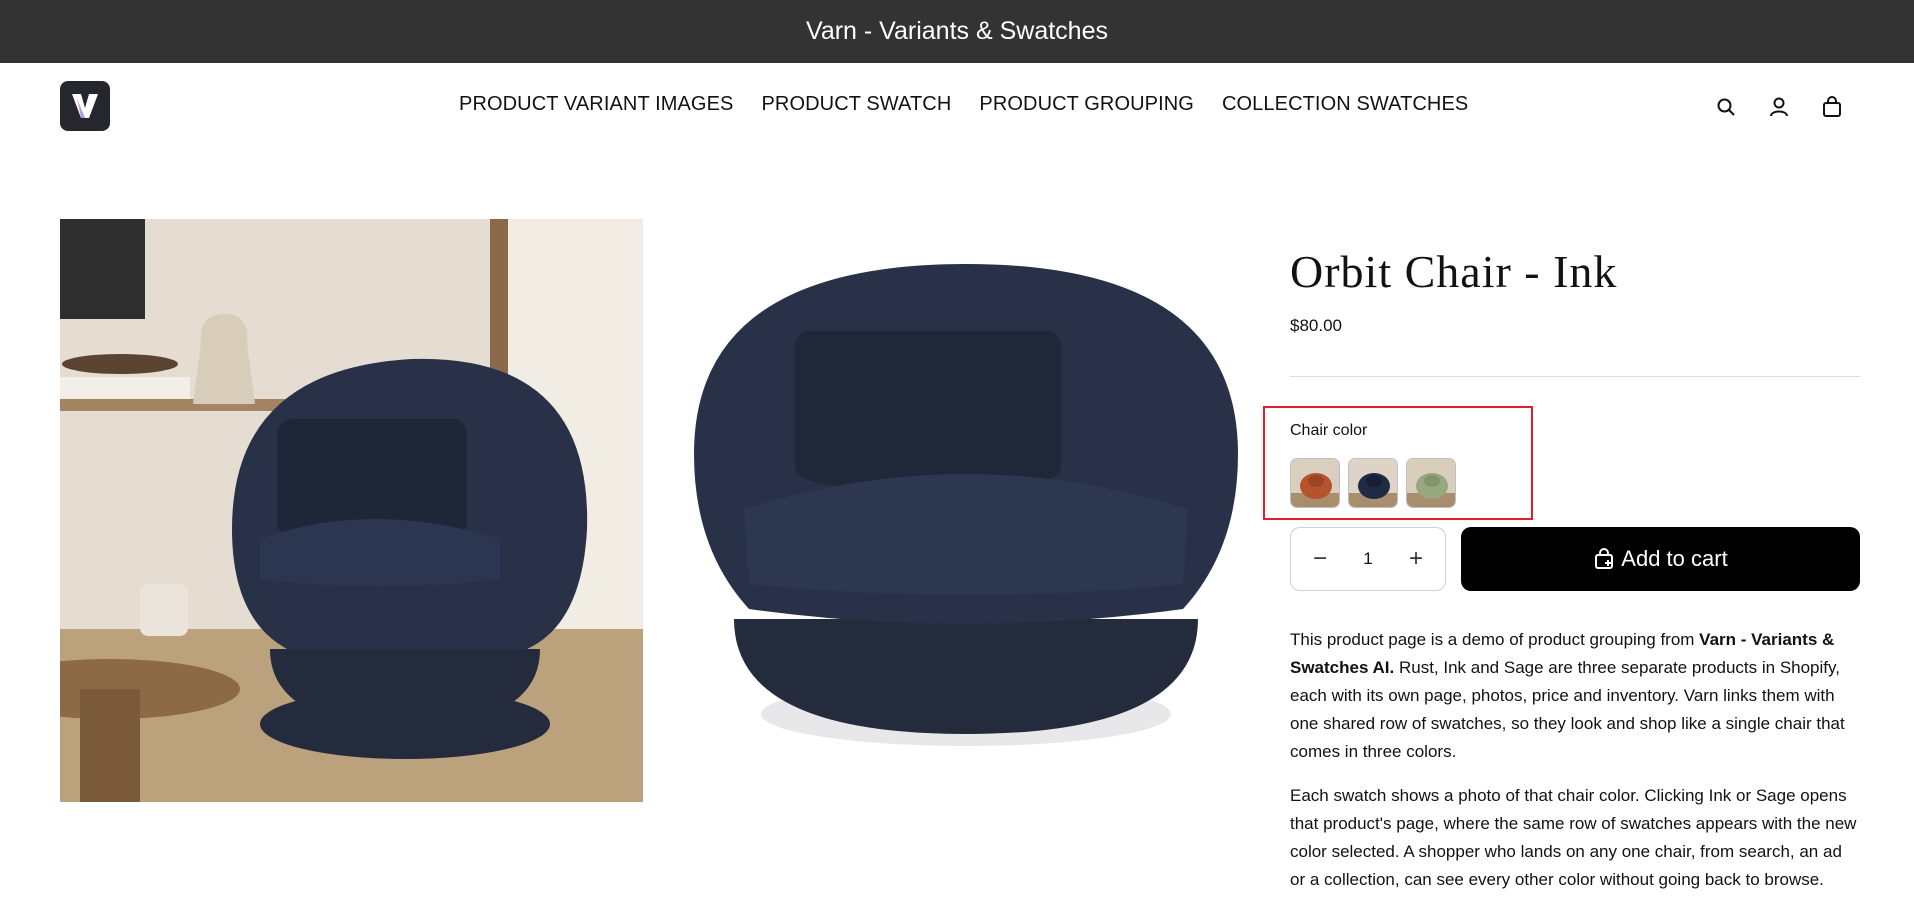 The image size is (1914, 921). What do you see at coordinates (1454, 271) in the screenshot?
I see `product-title: Orbit Chair - Ink` at bounding box center [1454, 271].